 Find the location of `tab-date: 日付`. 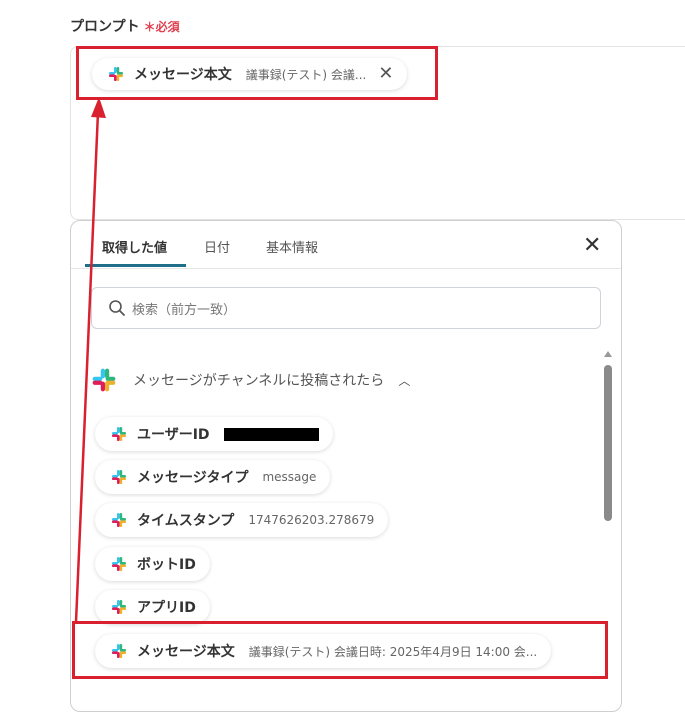

tab-date: 日付 is located at coordinates (217, 246).